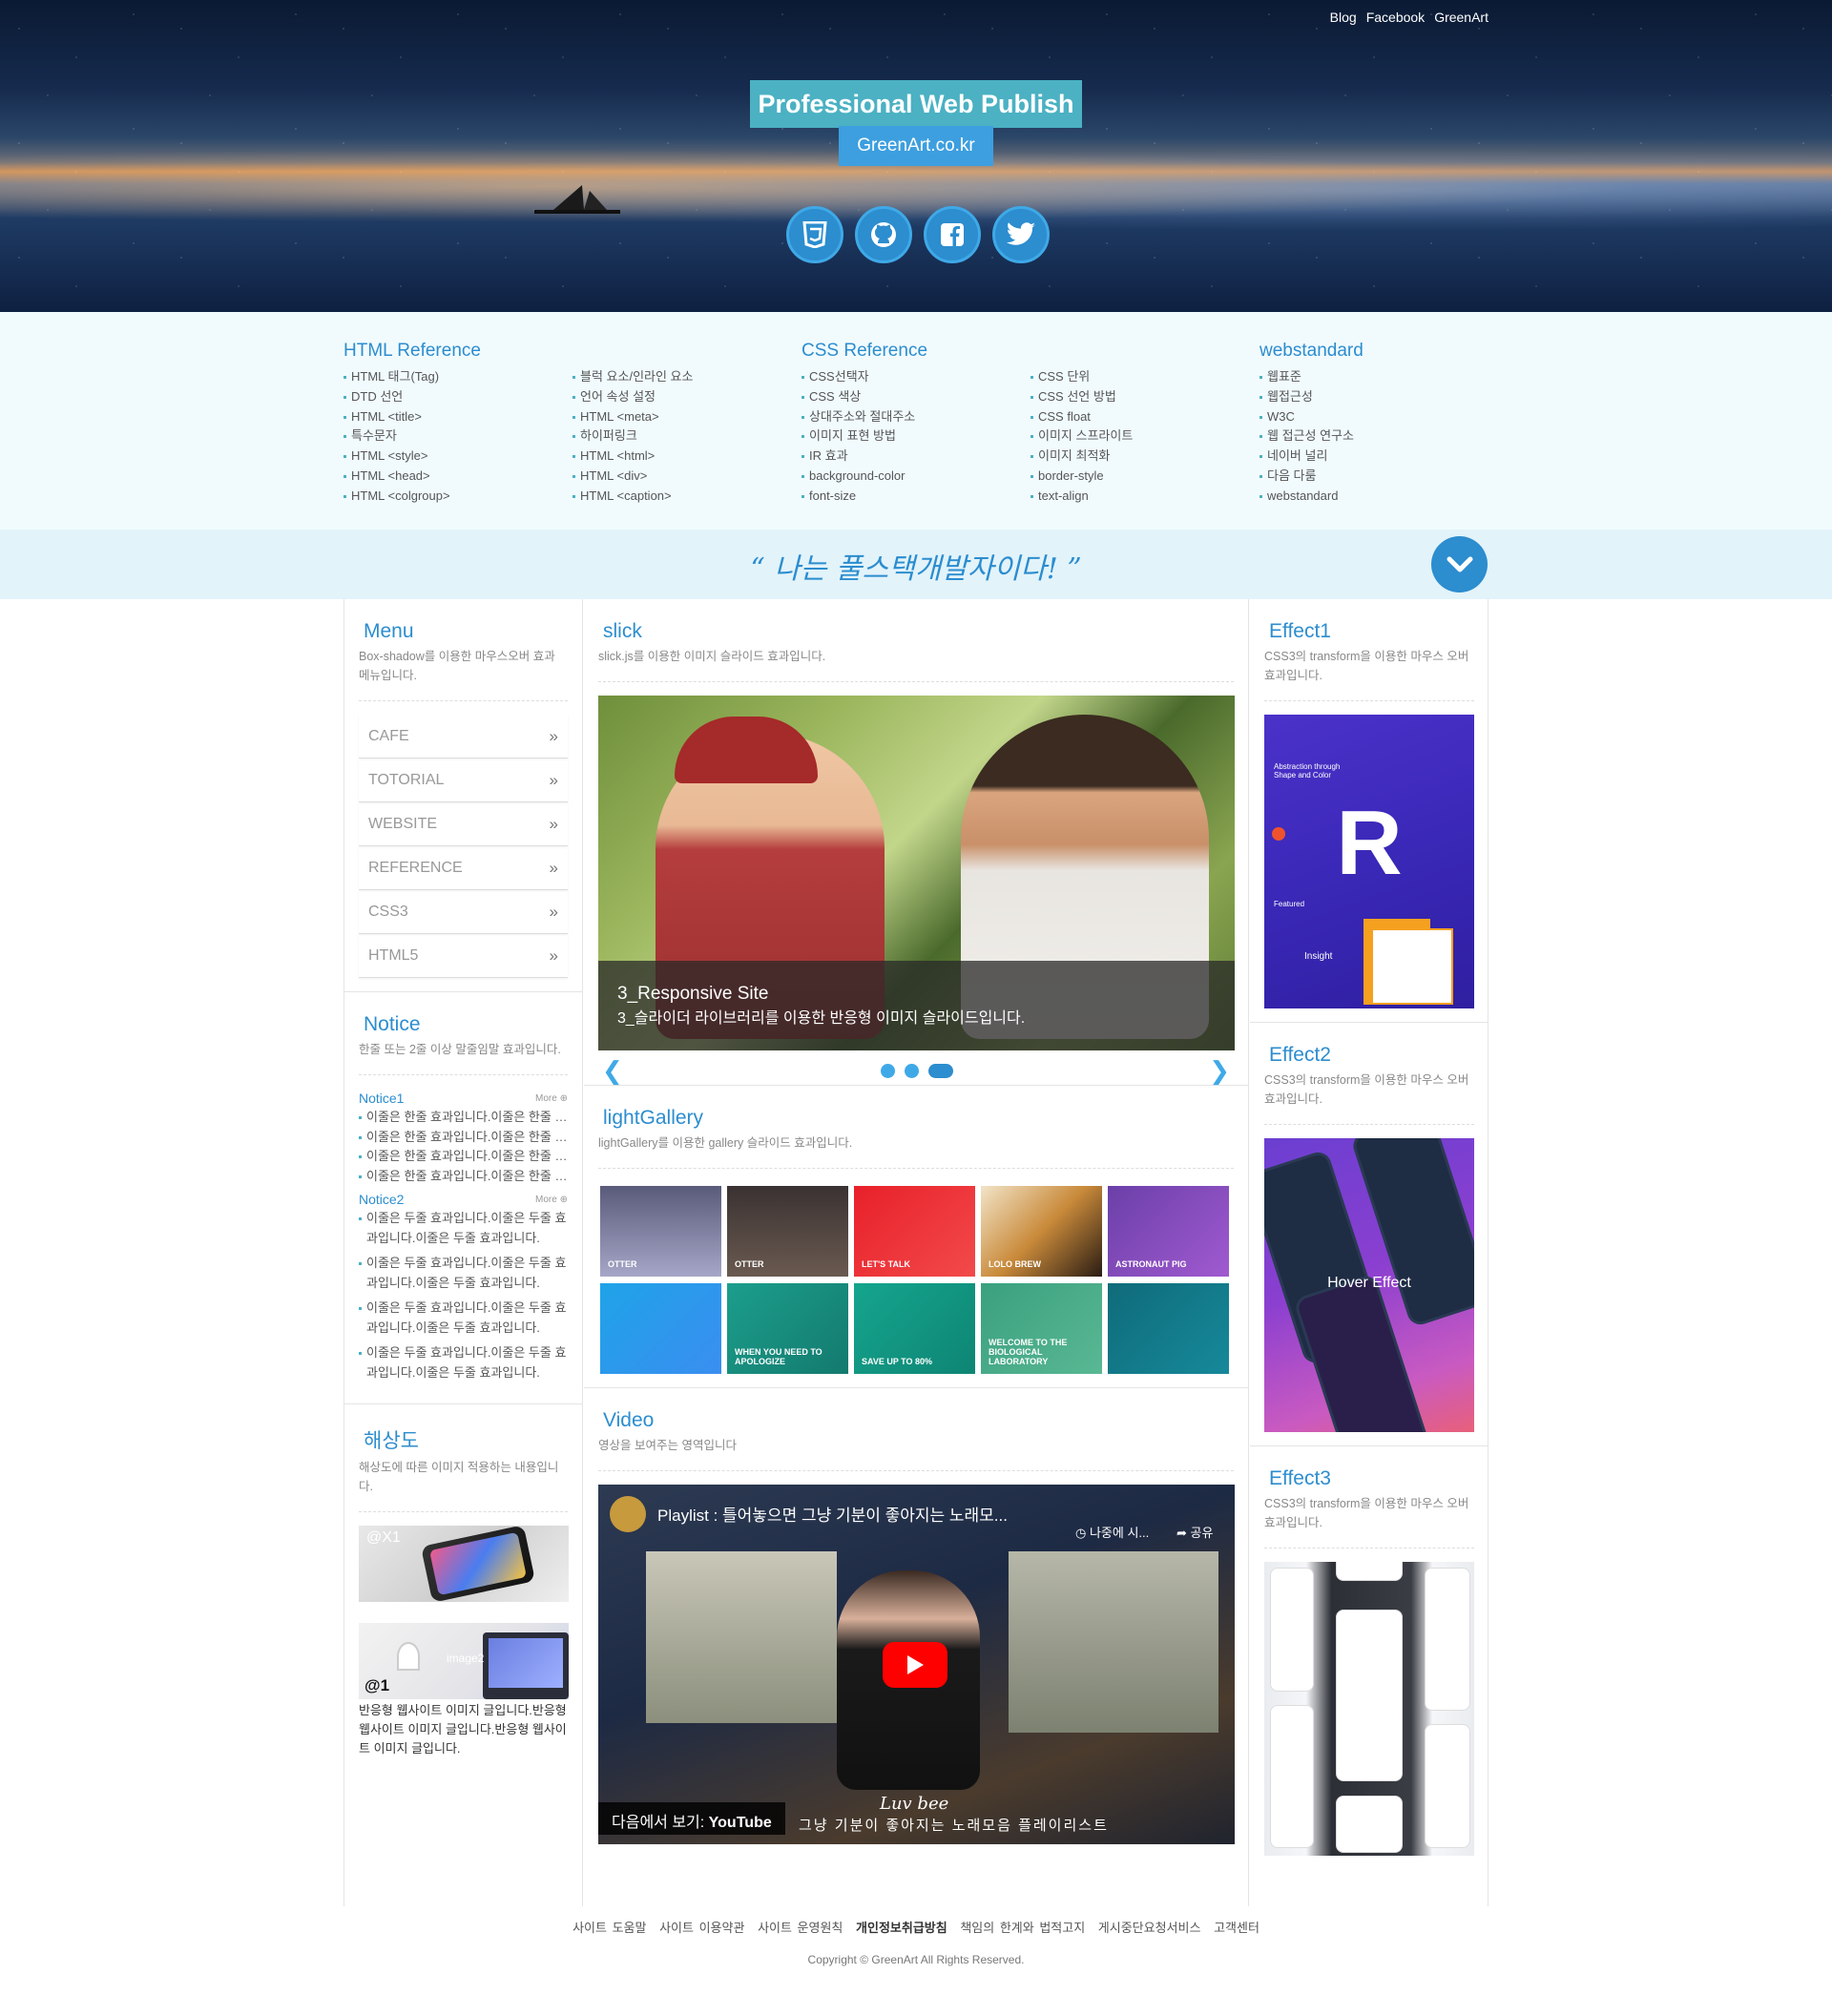 The height and width of the screenshot is (2016, 1832). I want to click on menu-item: REFERENCE», so click(463, 868).